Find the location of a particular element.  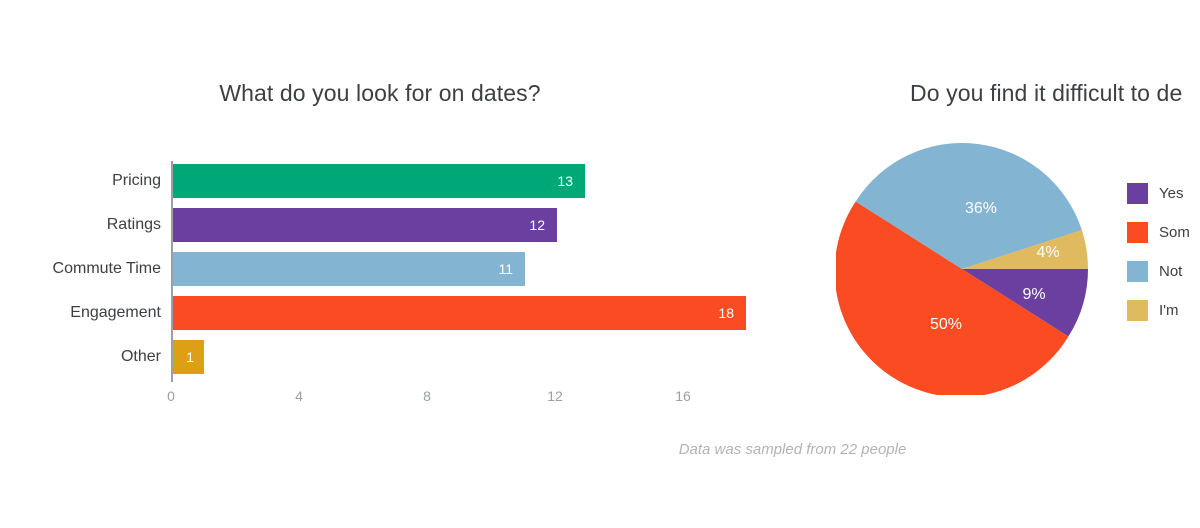

bar-row: 12 is located at coordinates (365, 225).